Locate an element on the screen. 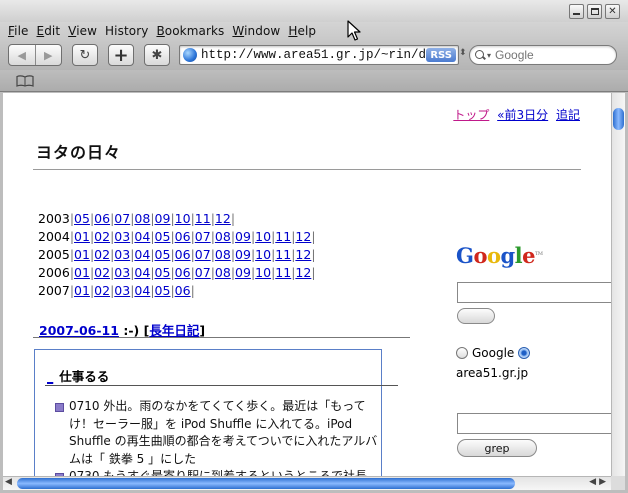 This screenshot has width=628, height=493. prev-3-days-link: «前3日分 is located at coordinates (522, 115).